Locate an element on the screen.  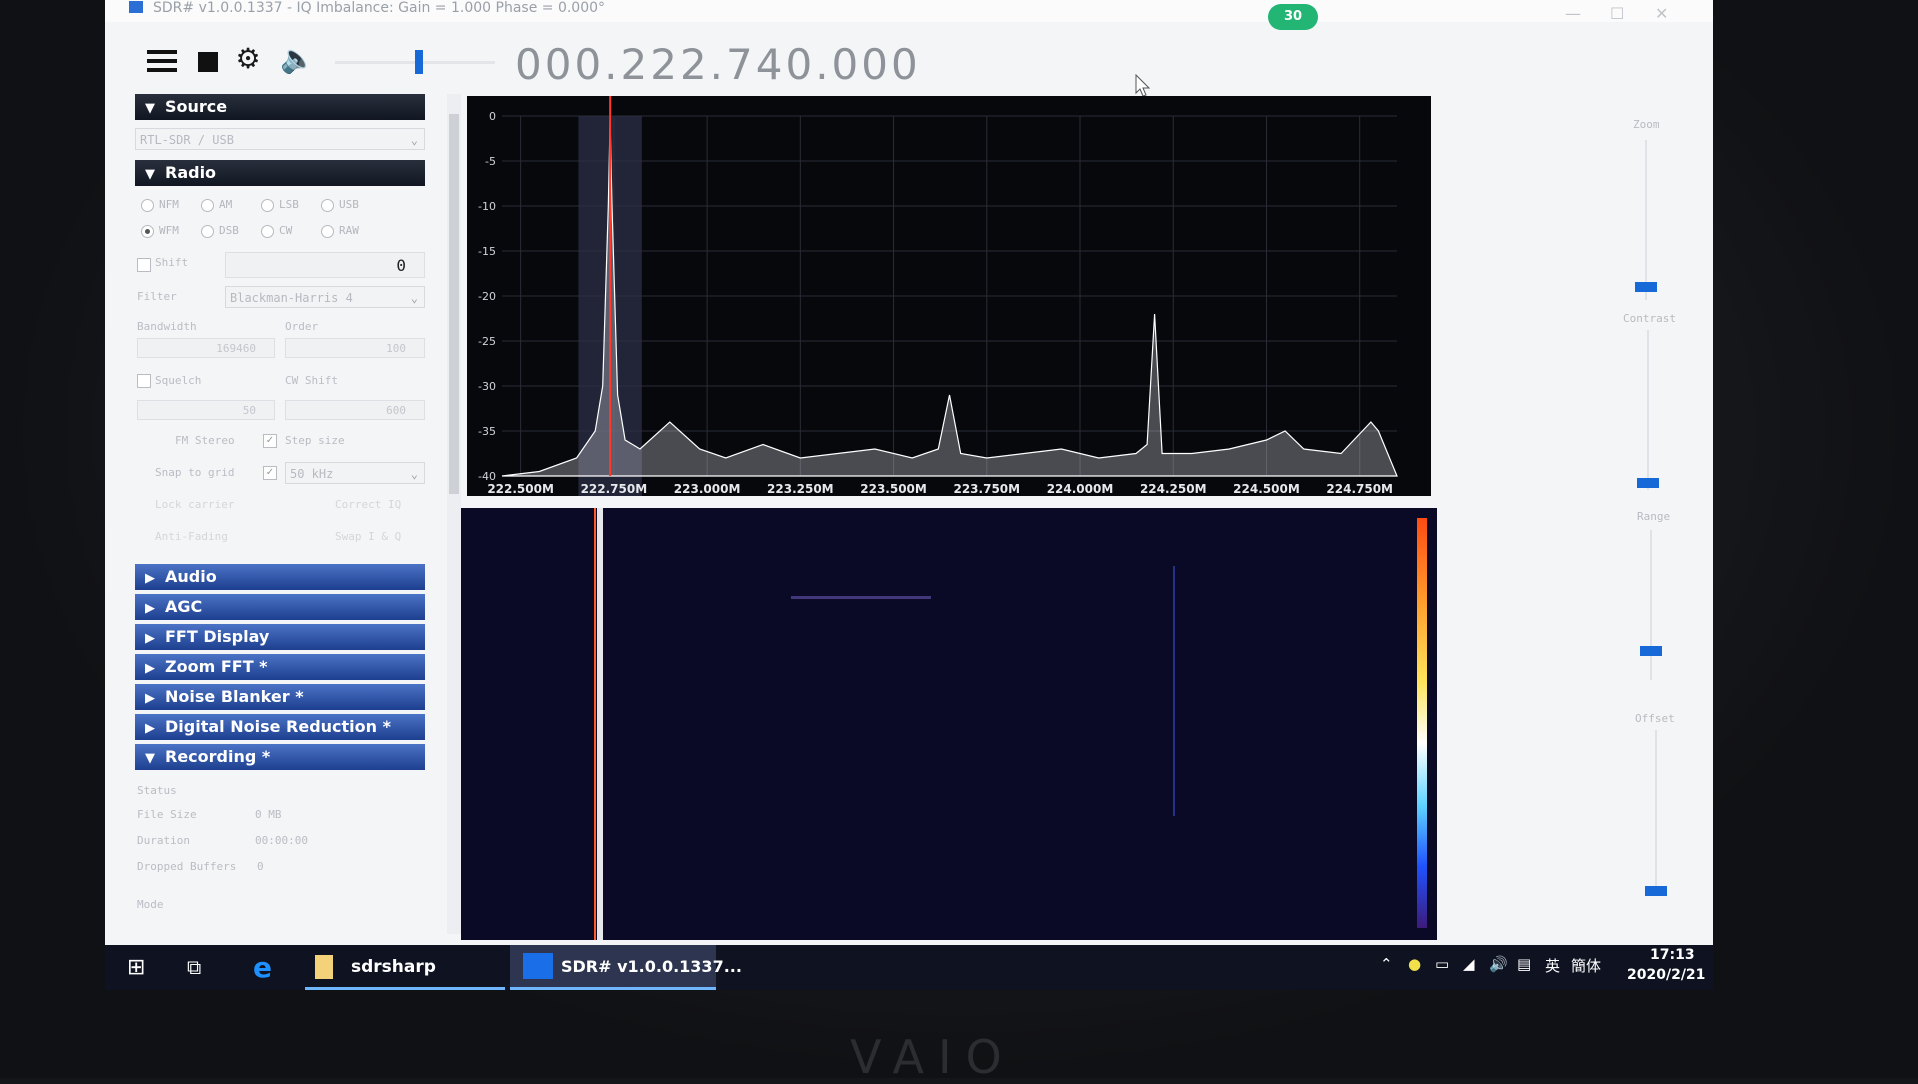
digital-noise-reduction-section-header: ▶ Digital Noise Reduction * is located at coordinates (280, 727).